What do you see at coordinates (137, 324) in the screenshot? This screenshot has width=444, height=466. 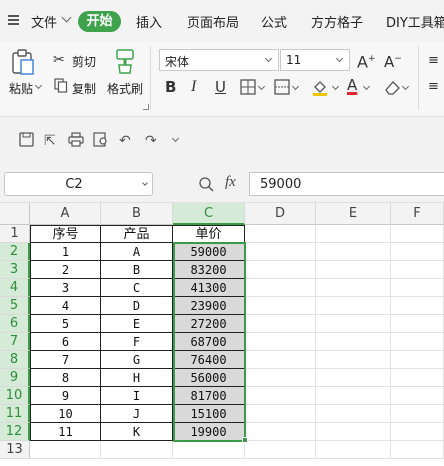 I see `table-cell: E` at bounding box center [137, 324].